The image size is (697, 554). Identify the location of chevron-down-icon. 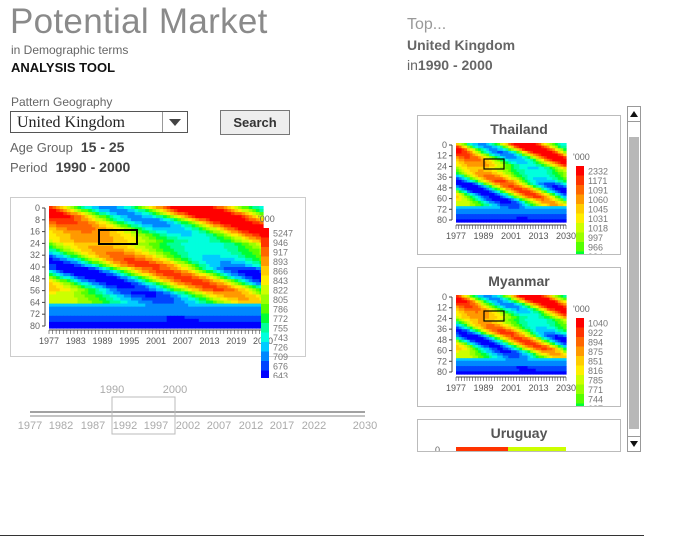
(174, 122).